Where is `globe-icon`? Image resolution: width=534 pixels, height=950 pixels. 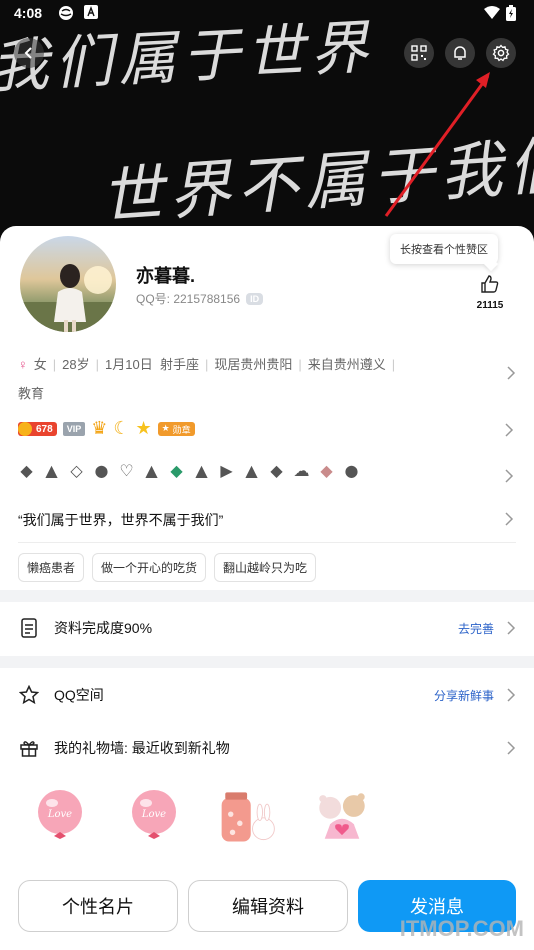 globe-icon is located at coordinates (66, 14).